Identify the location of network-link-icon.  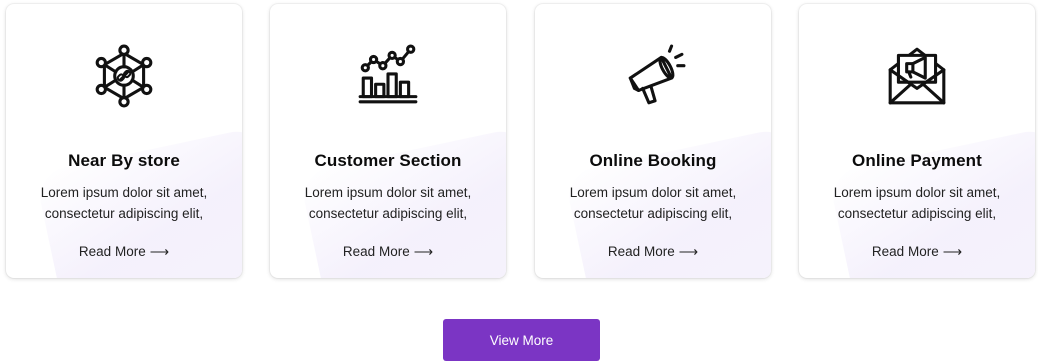
(124, 76).